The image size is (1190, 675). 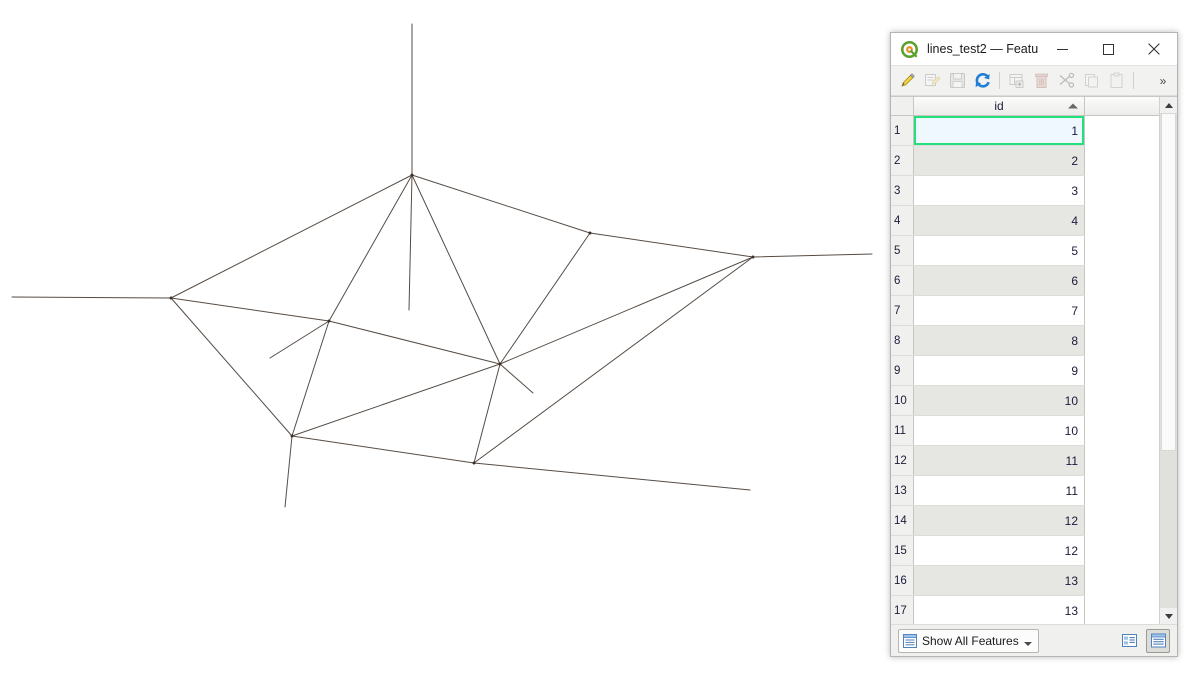 I want to click on form-view-button, so click(x=1129, y=641).